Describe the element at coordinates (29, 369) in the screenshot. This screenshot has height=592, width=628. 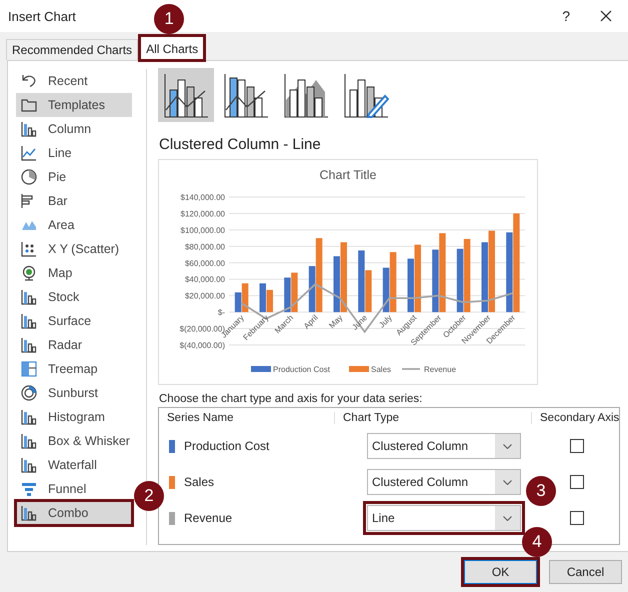
I see `treemap-icon` at that location.